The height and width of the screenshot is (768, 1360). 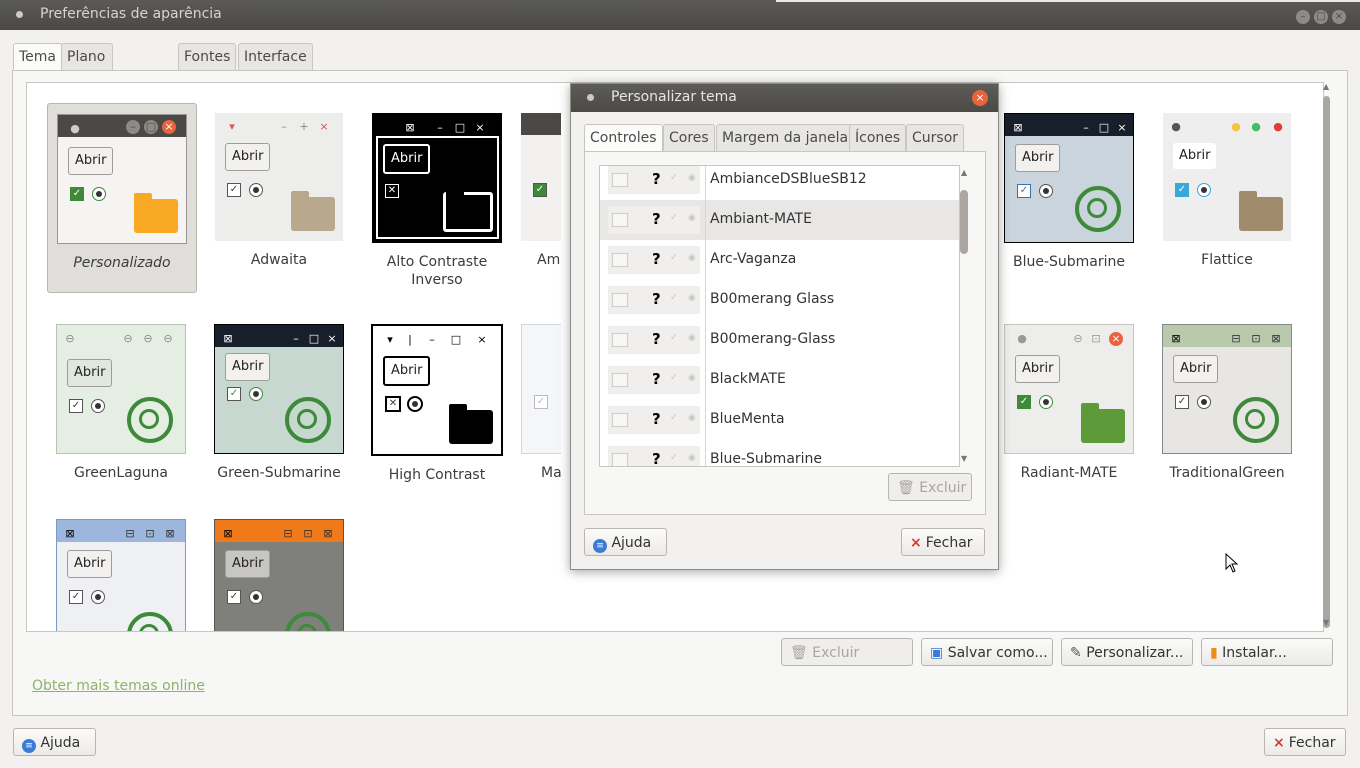 What do you see at coordinates (437, 271) in the screenshot?
I see `theme-label: Alto Contraste Inverso` at bounding box center [437, 271].